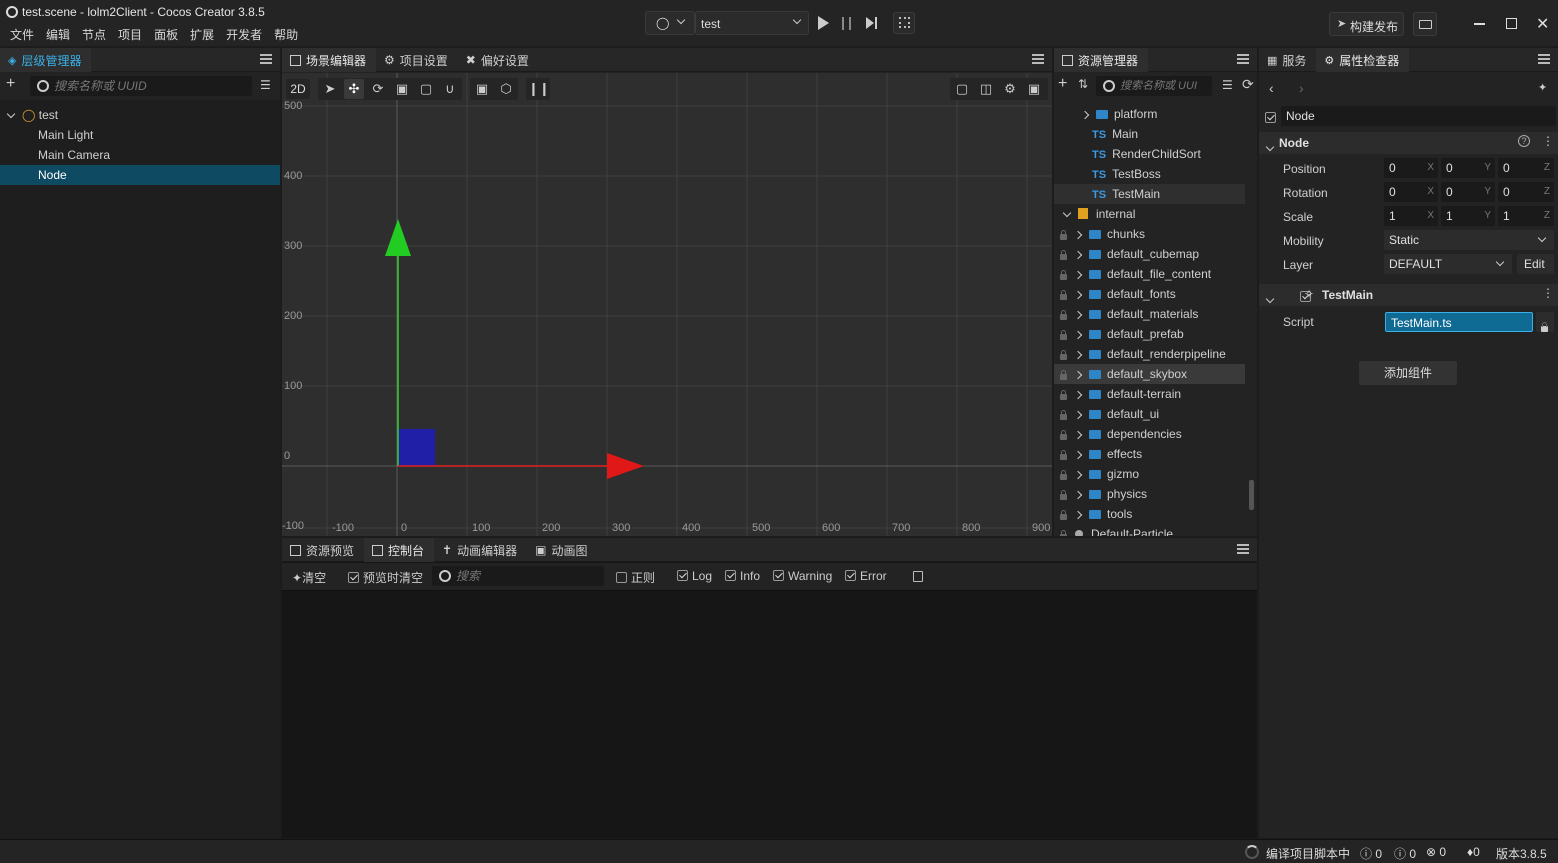 The width and height of the screenshot is (1558, 863). Describe the element at coordinates (1149, 354) in the screenshot. I see `asset-item: default_renderpipeline` at that location.